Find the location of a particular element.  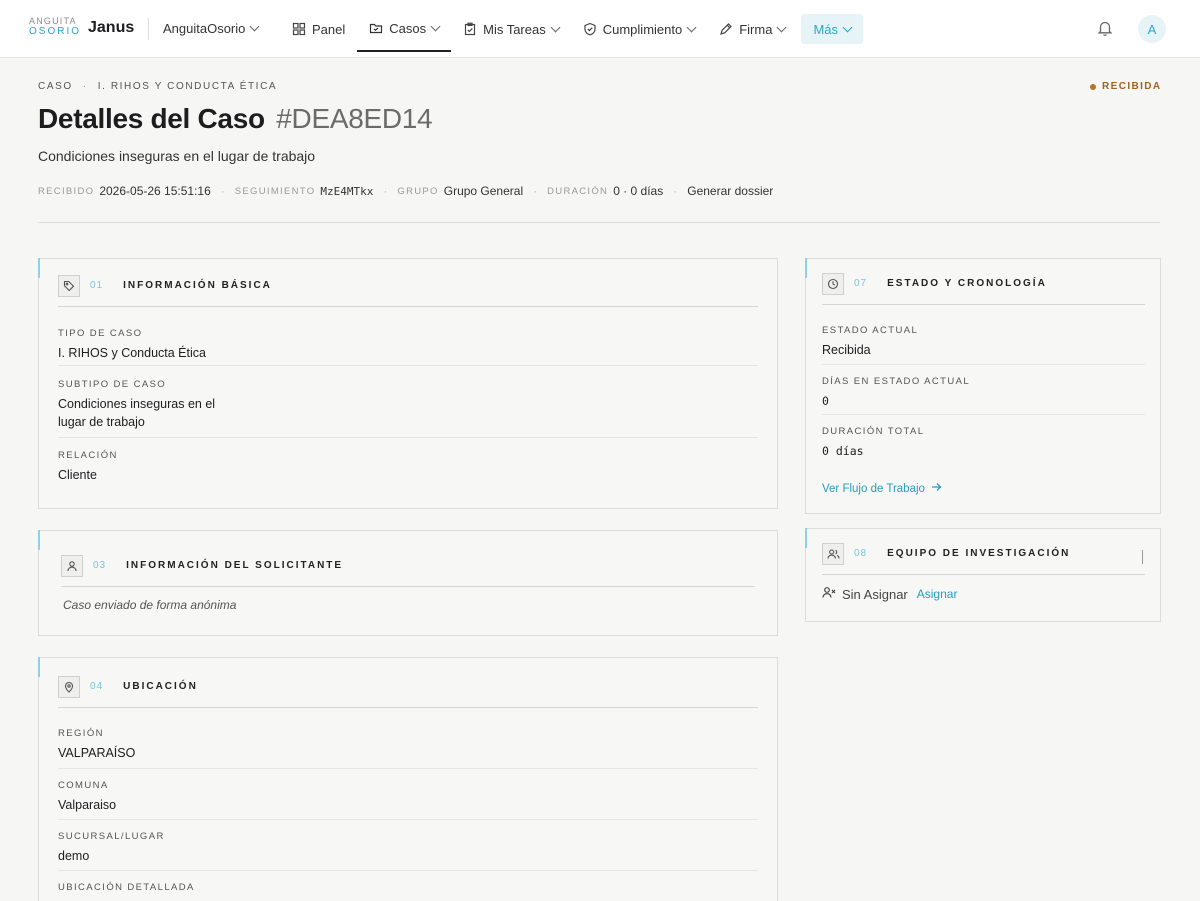

view-workflow-link: Ver Flujo de Trabajo is located at coordinates (882, 488).